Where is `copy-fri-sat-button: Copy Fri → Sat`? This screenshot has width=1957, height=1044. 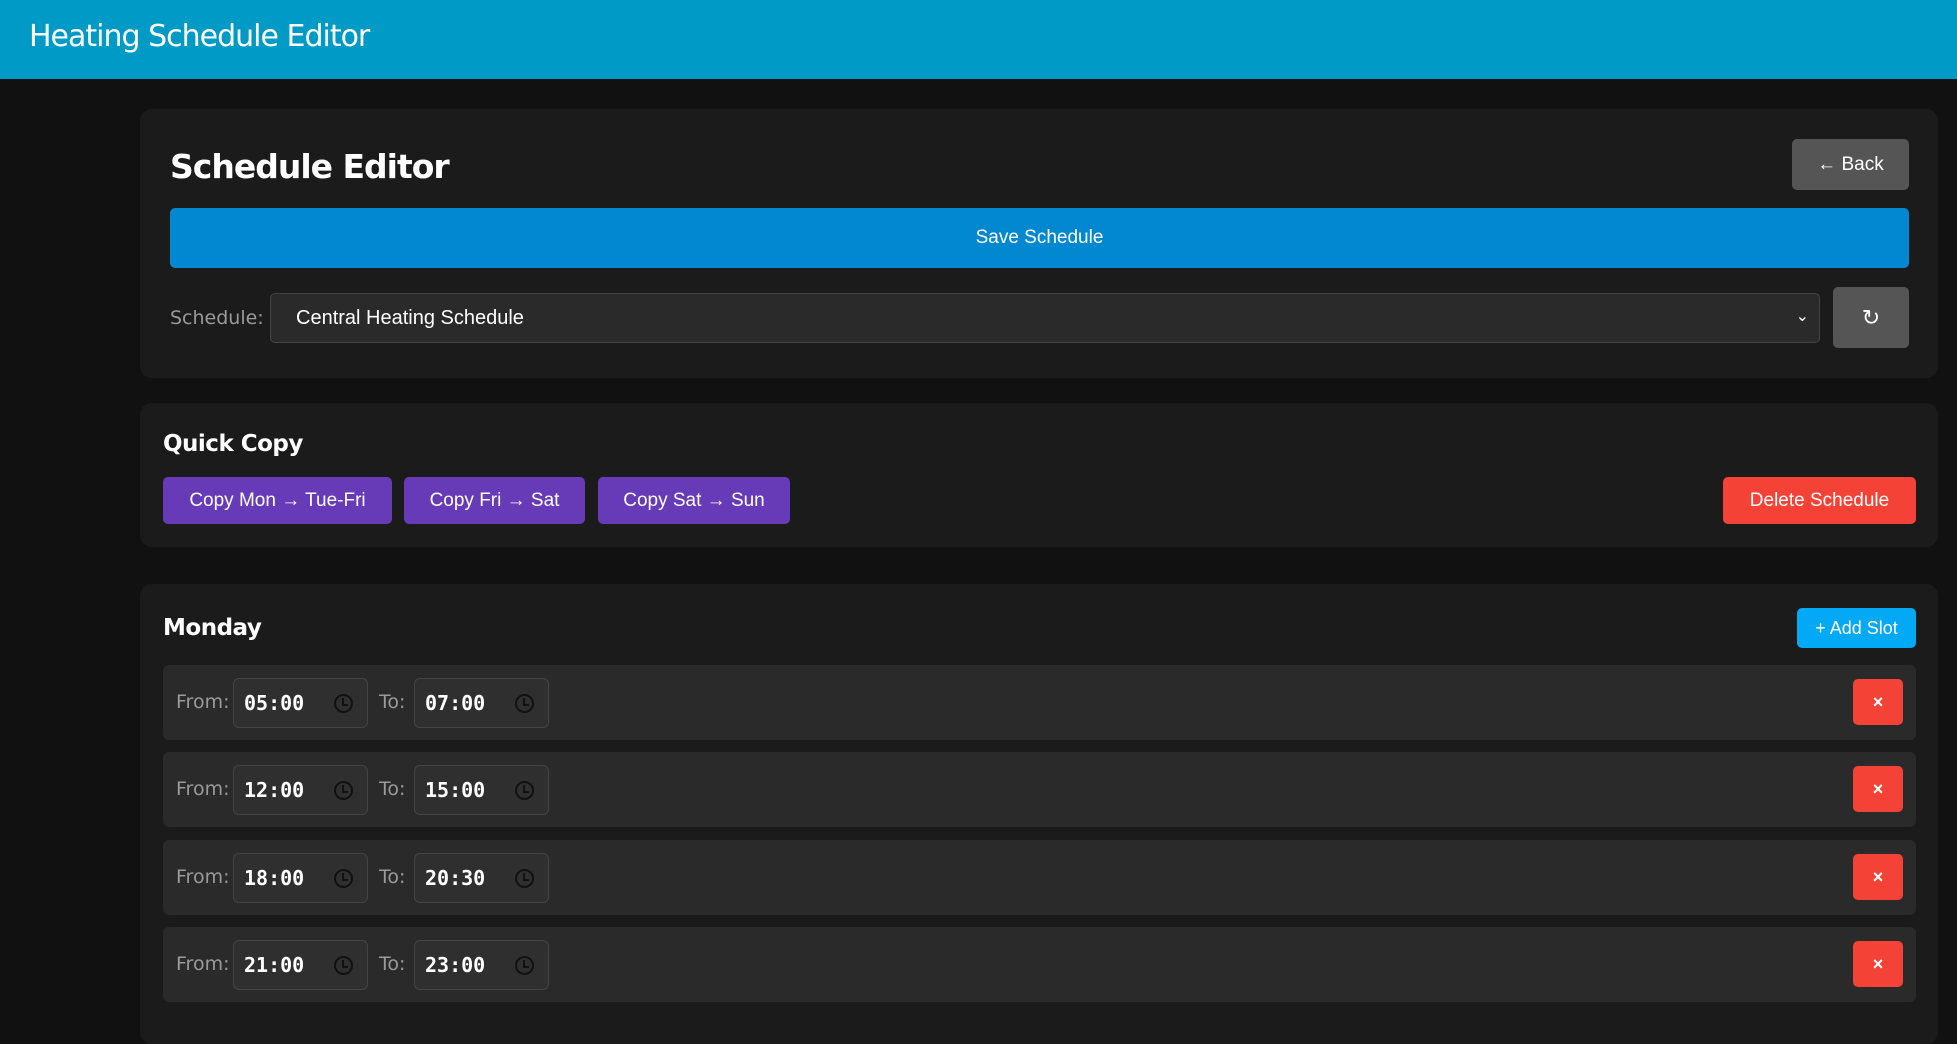
copy-fri-sat-button: Copy Fri → Sat is located at coordinates (494, 500).